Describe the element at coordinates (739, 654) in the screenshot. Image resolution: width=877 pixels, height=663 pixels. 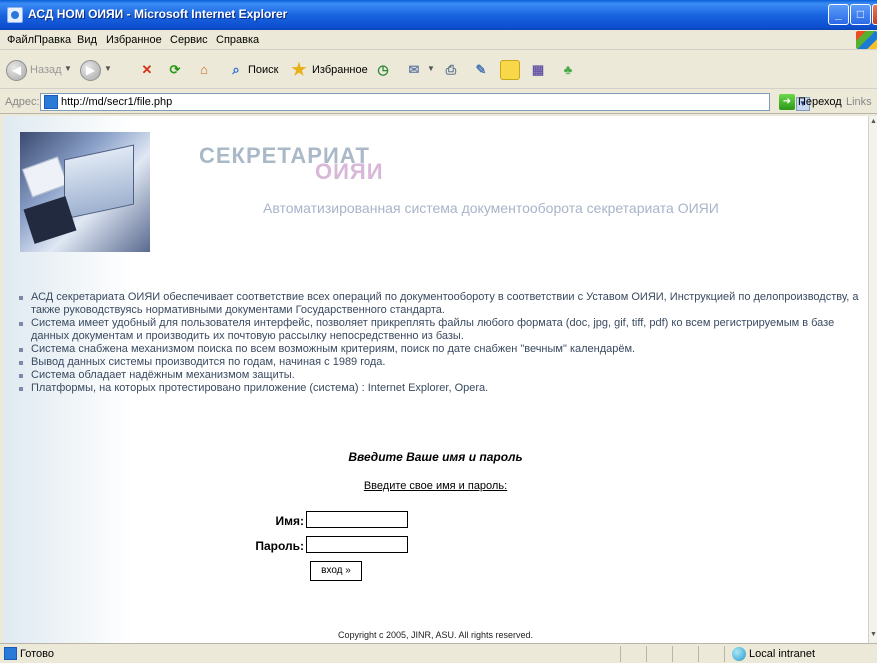
I see `intranet-zone-icon` at that location.